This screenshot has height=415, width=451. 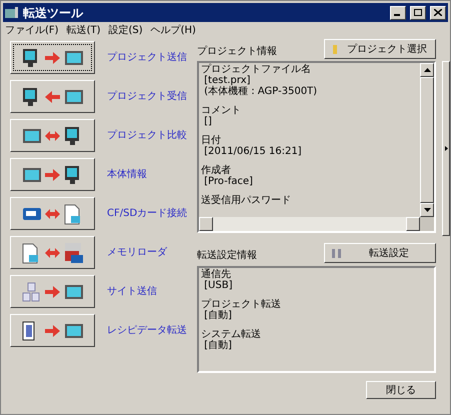 I want to click on window-title: 転送ツール, so click(x=53, y=13).